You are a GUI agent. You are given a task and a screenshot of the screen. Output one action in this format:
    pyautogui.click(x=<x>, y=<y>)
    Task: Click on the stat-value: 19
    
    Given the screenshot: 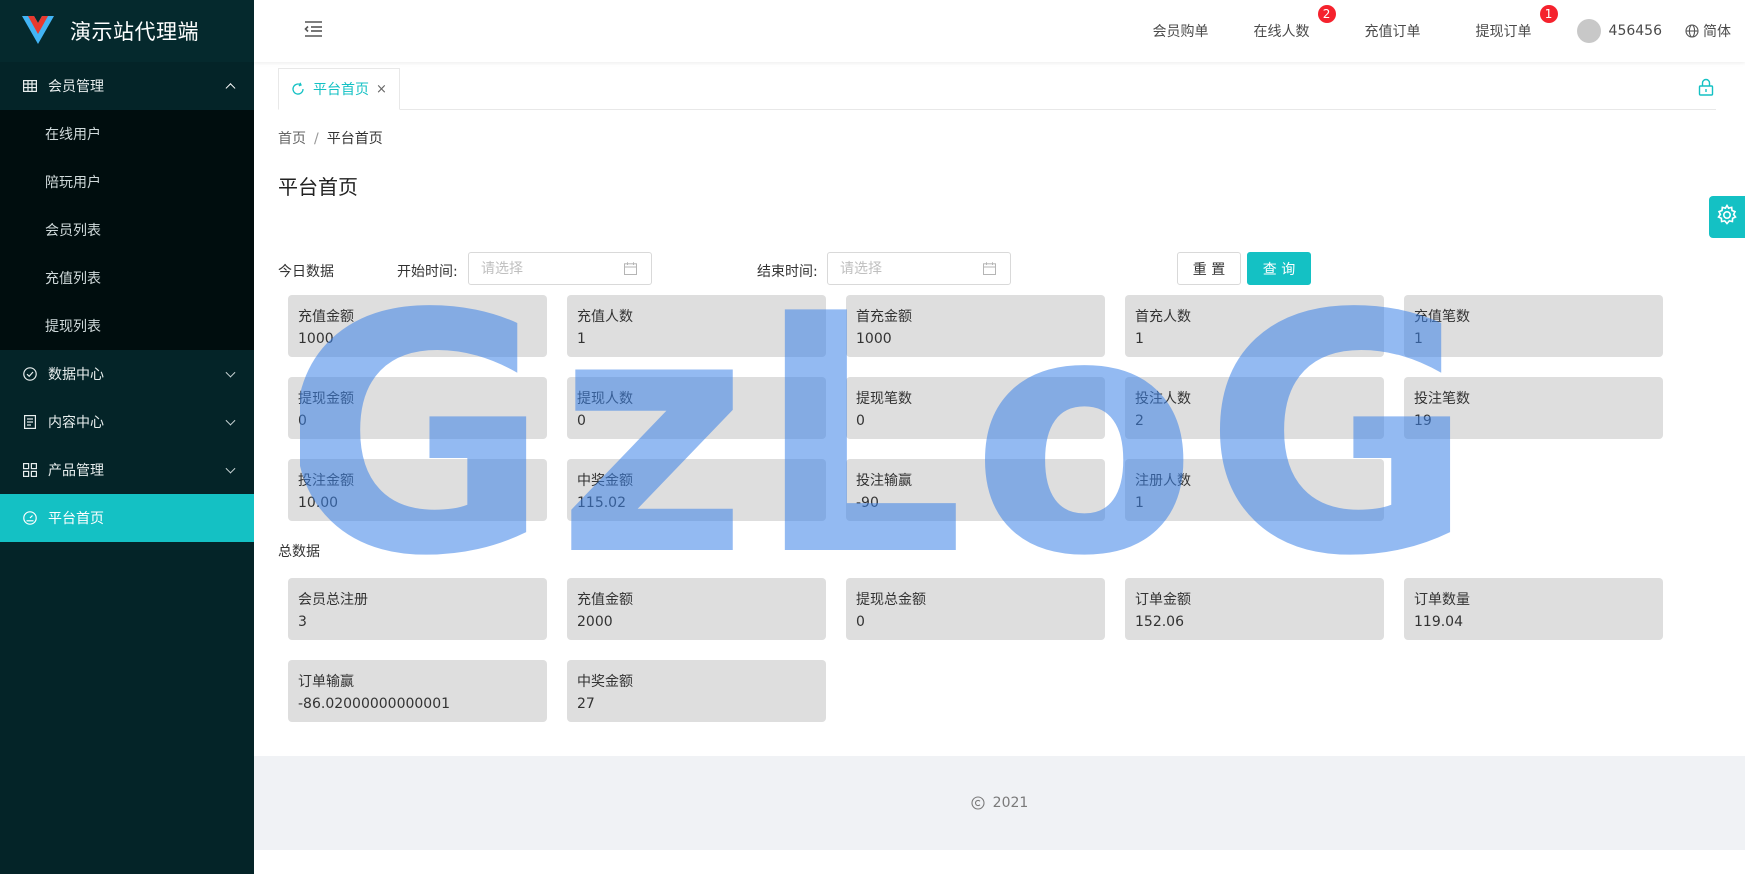 What is the action you would take?
    pyautogui.click(x=1423, y=421)
    